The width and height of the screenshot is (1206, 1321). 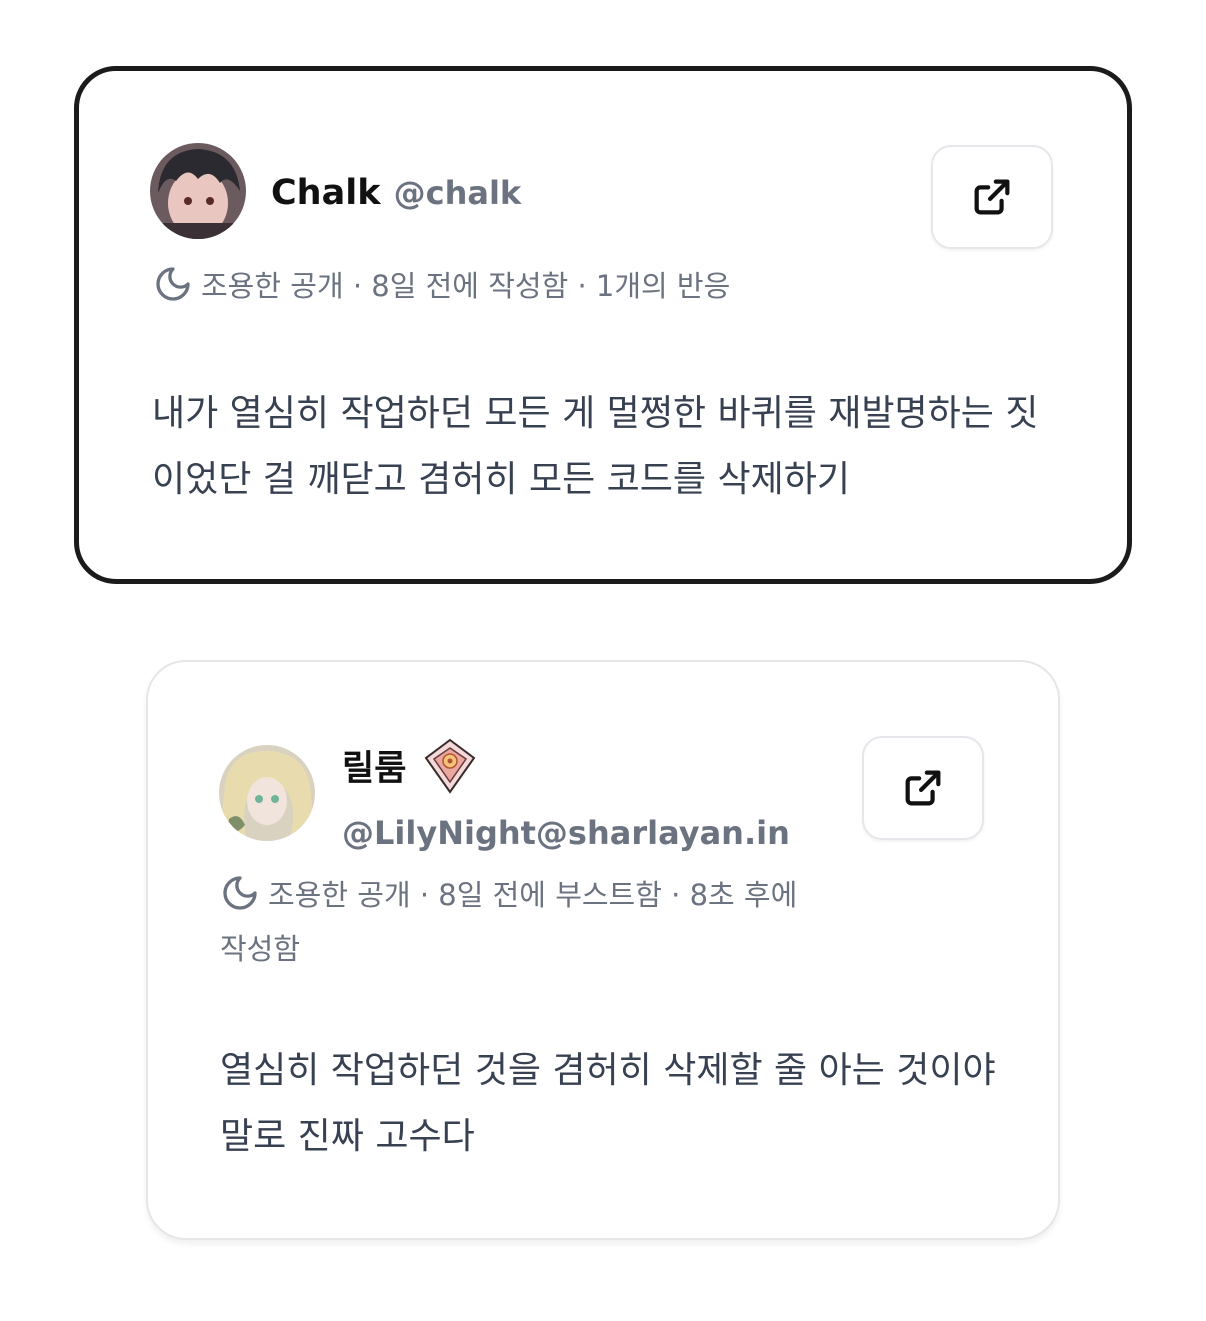 I want to click on meta-text: 조용한 공개 · 8일 전에 작성함 · 1개의 반응, so click(x=466, y=286).